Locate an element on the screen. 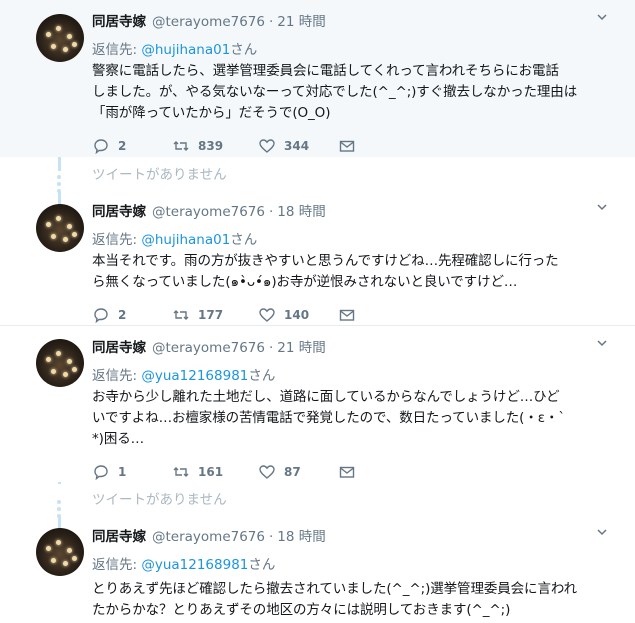  reply-count: 1 is located at coordinates (122, 472).